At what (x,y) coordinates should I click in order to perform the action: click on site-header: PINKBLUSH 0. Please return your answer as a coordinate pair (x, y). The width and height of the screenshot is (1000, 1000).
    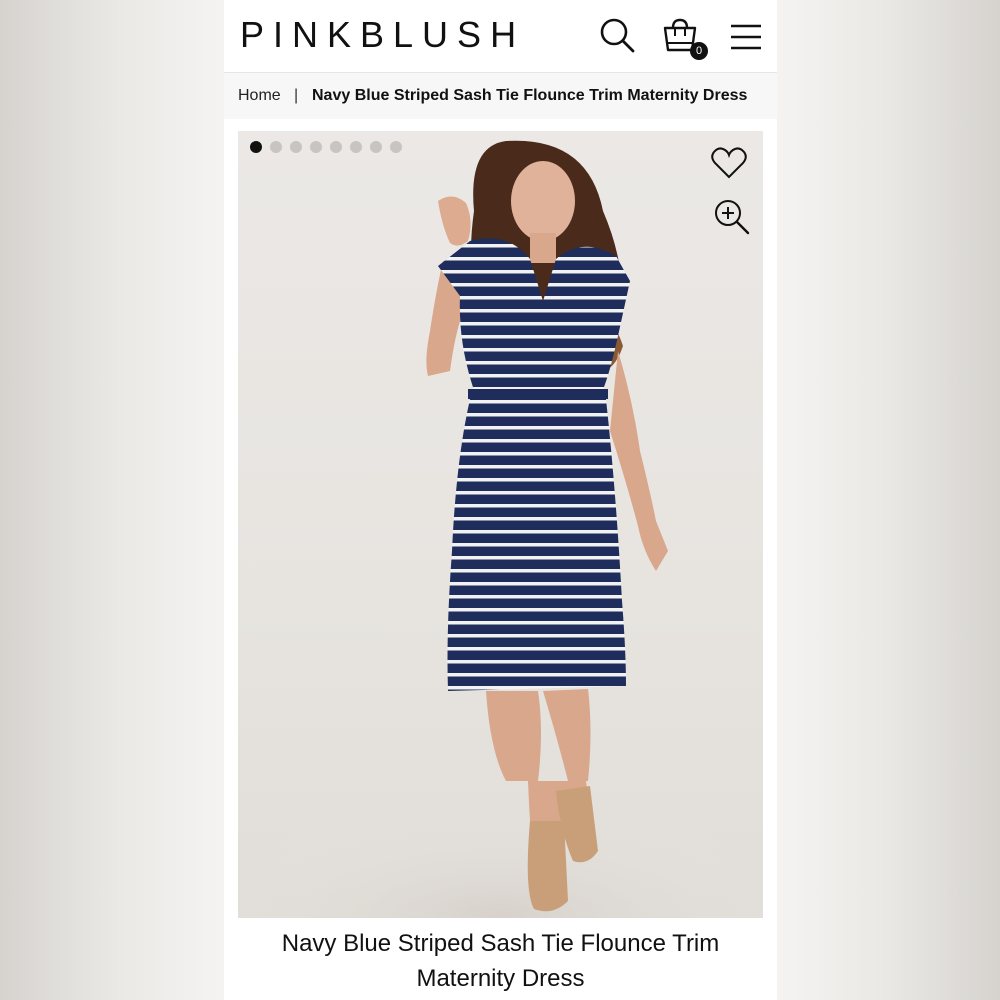
    Looking at the image, I should click on (500, 36).